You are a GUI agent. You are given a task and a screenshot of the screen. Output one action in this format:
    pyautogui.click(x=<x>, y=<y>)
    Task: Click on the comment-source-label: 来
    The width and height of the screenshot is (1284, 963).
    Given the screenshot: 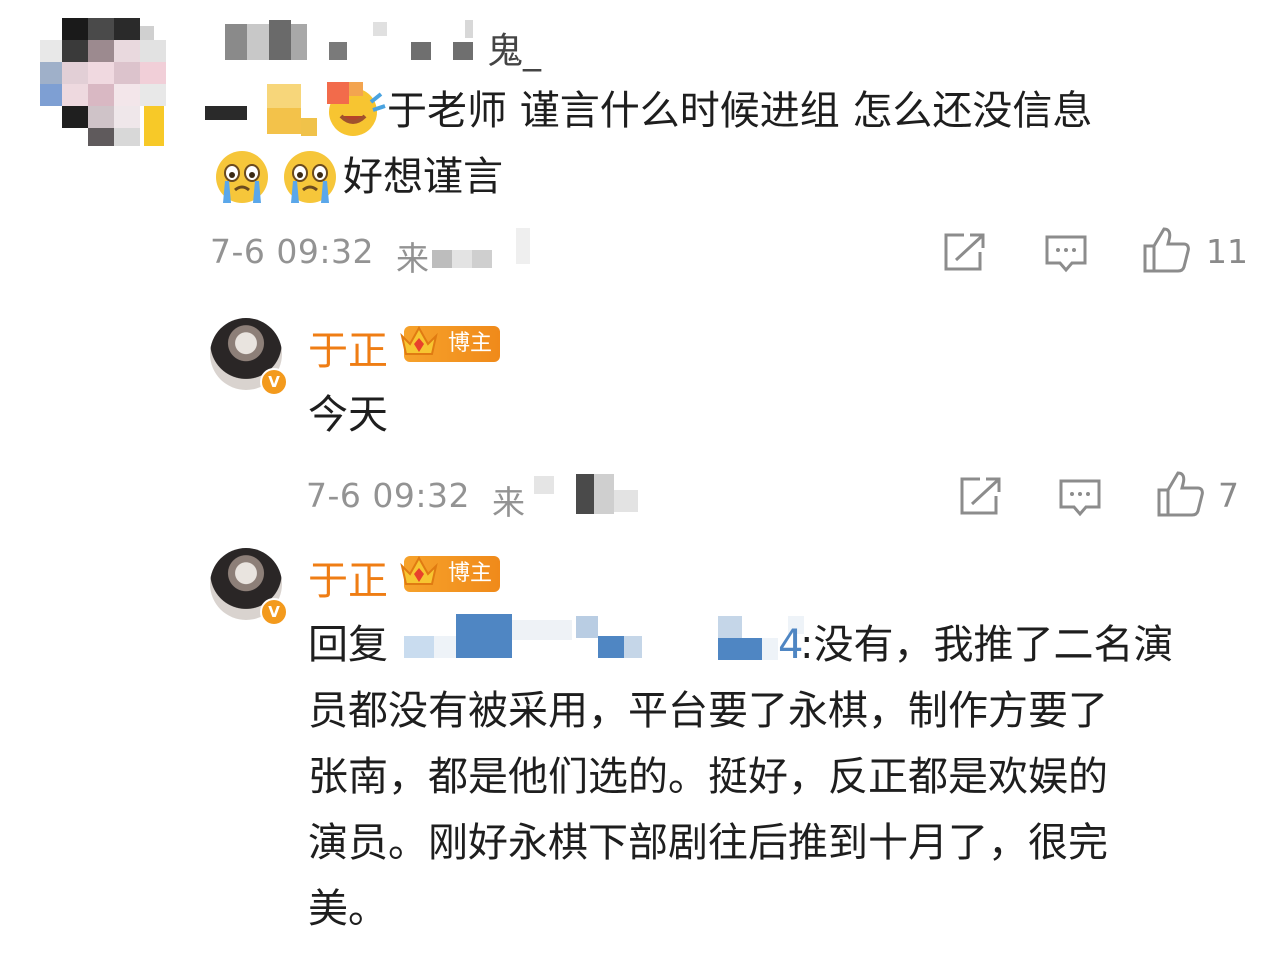 What is the action you would take?
    pyautogui.click(x=413, y=258)
    